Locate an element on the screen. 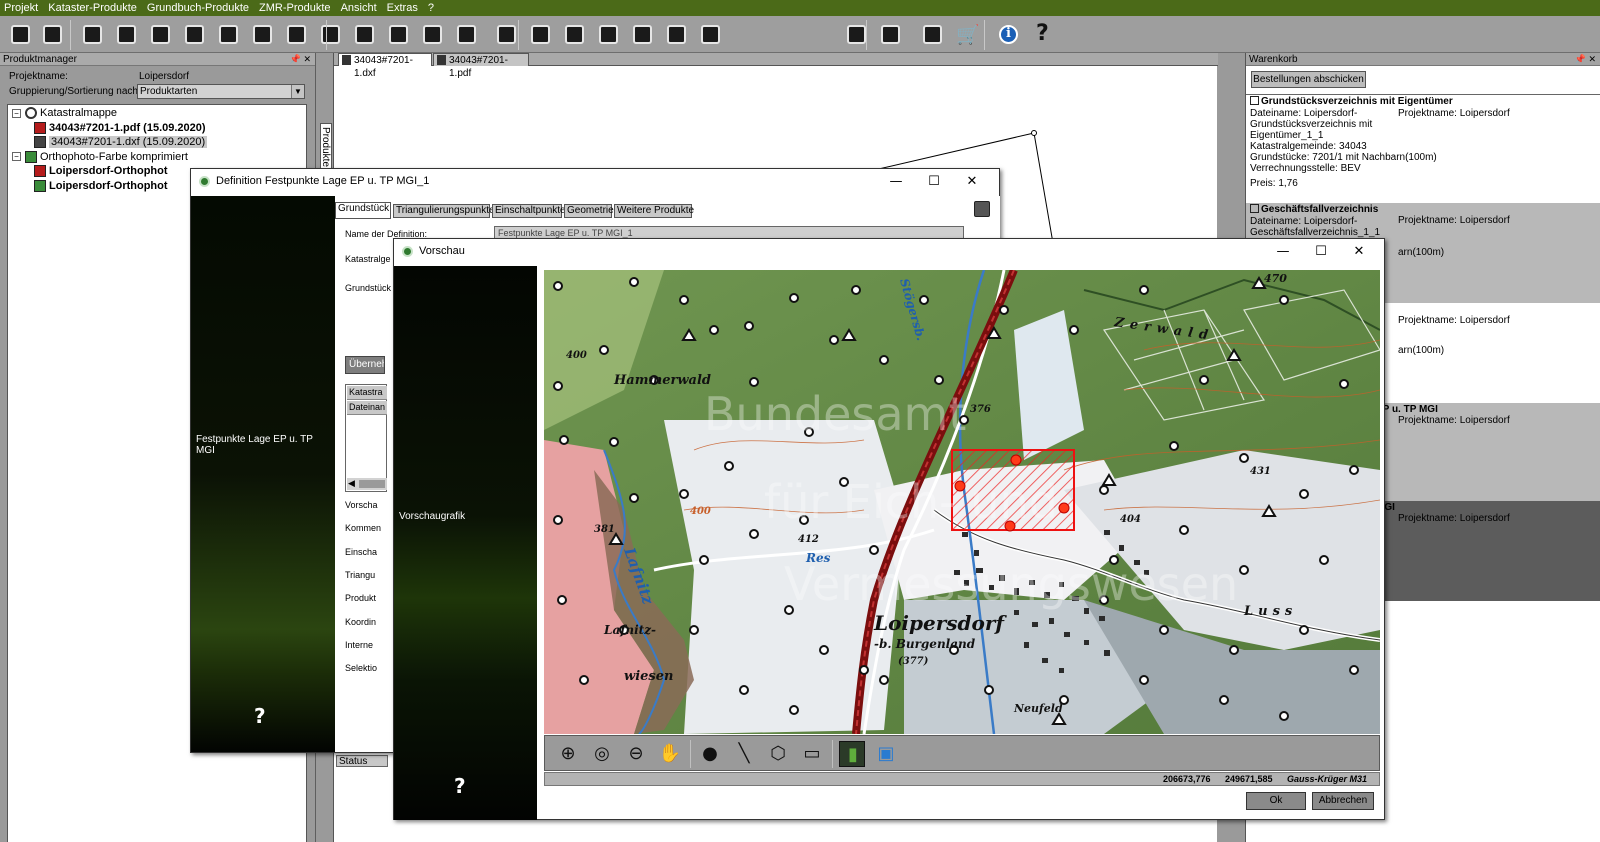 This screenshot has height=842, width=1600. menu-item-1: Kataster-Produkte is located at coordinates (92, 8).